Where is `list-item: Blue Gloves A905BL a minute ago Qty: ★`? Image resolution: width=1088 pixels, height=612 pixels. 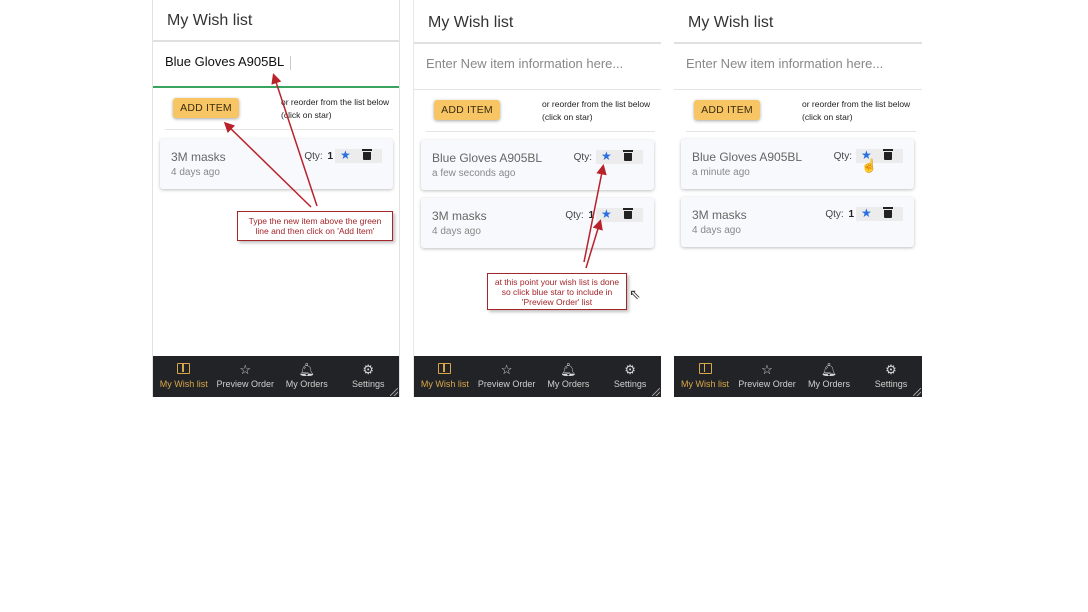 list-item: Blue Gloves A905BL a minute ago Qty: ★ is located at coordinates (797, 164).